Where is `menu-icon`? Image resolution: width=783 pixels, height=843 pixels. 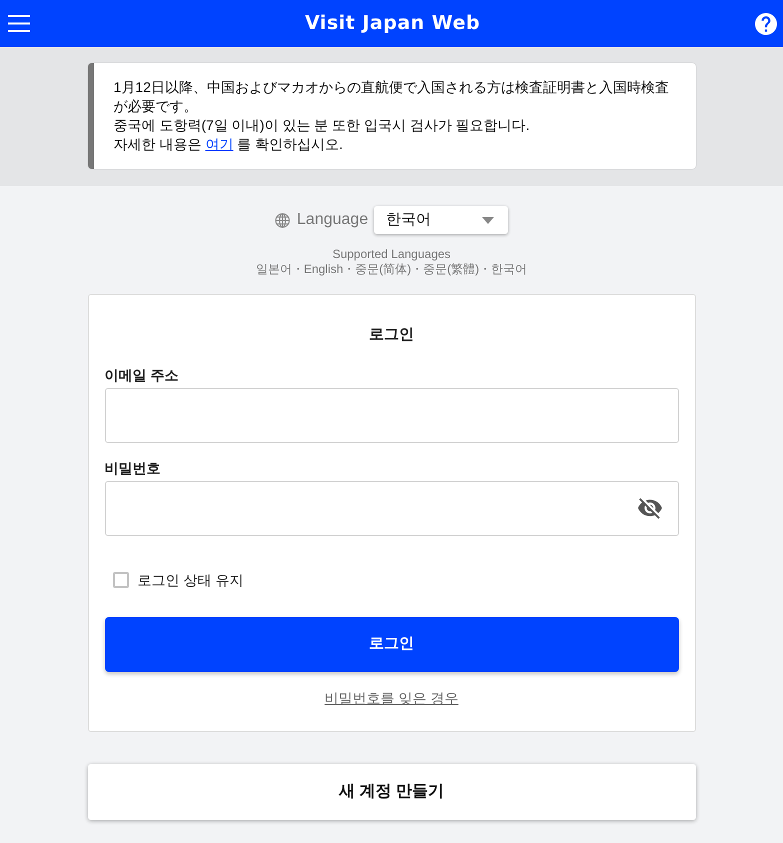
menu-icon is located at coordinates (19, 23).